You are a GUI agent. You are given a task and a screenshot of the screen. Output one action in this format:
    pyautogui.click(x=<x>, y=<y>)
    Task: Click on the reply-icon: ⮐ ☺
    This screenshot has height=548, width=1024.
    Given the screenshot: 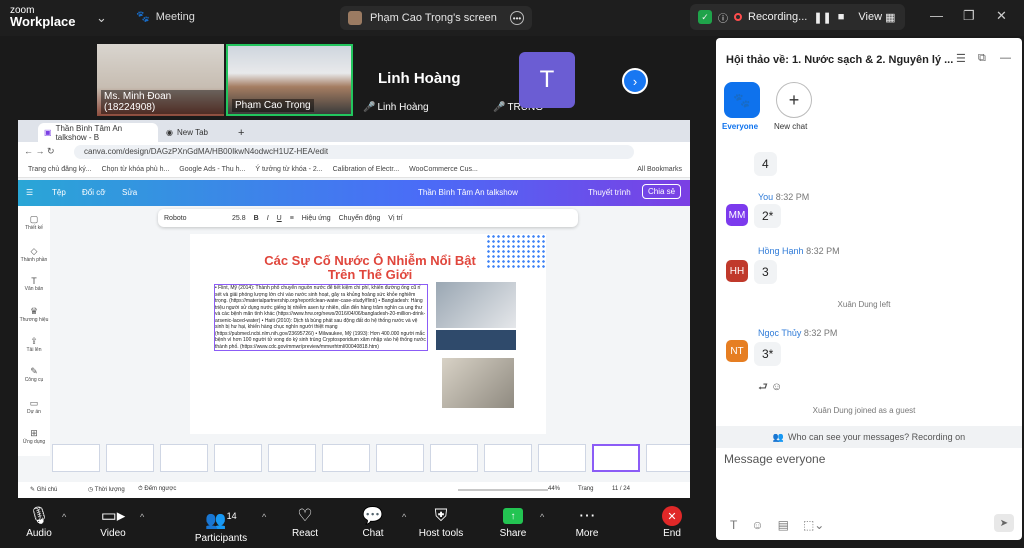 What is the action you would take?
    pyautogui.click(x=770, y=387)
    